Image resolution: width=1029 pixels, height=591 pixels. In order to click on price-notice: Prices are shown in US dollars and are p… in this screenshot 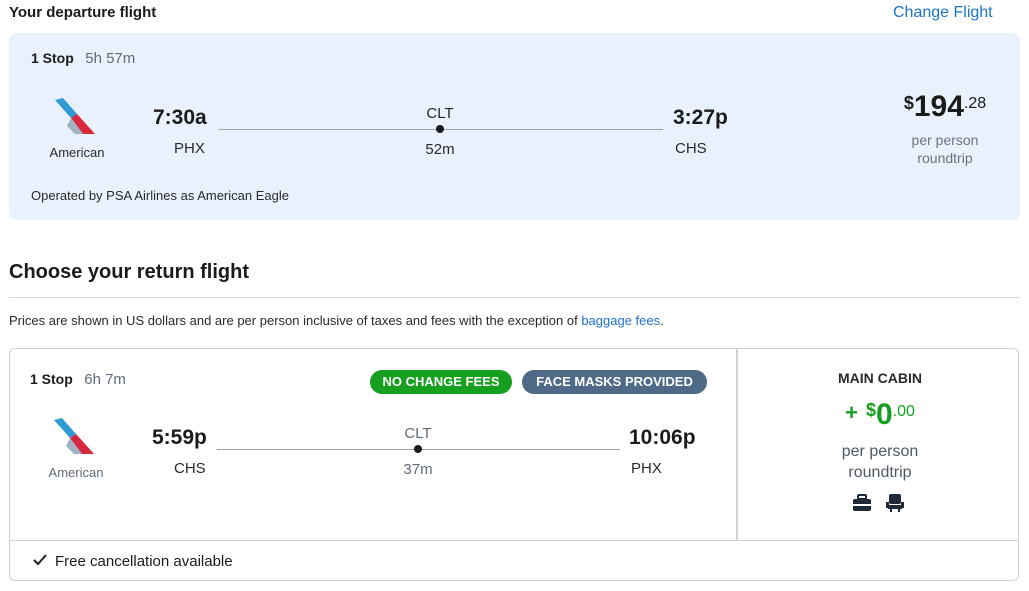, I will do `click(336, 320)`.